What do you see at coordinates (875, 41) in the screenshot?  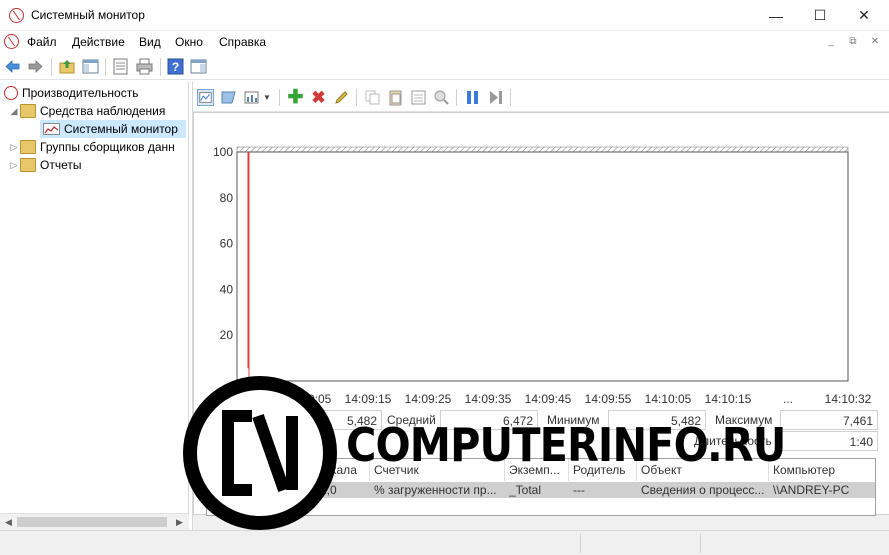 I see `child-close-button: ✕` at bounding box center [875, 41].